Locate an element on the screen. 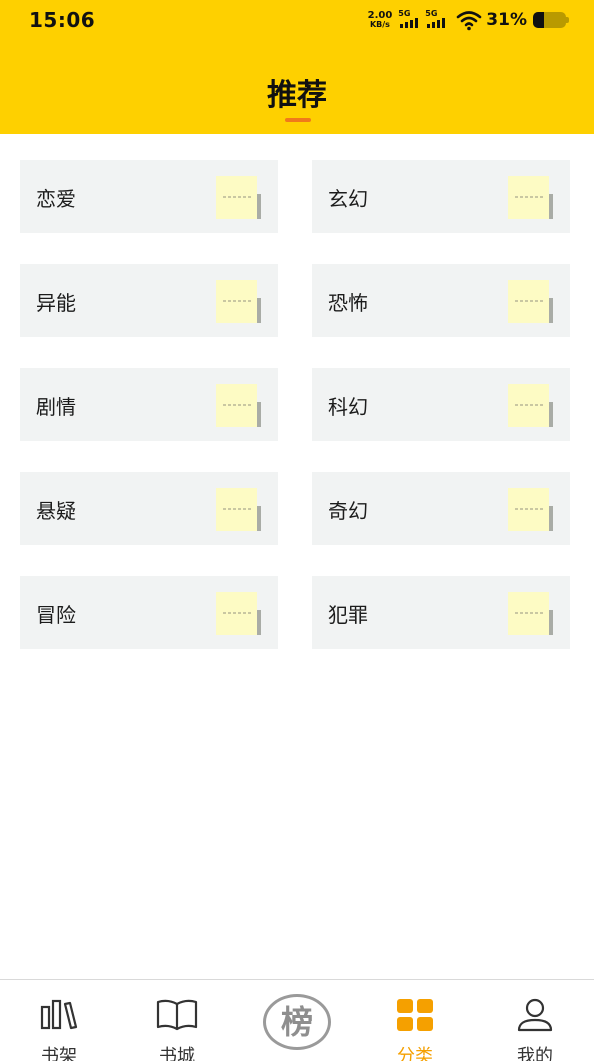 The image size is (594, 1061). category-card: 悬疑 is located at coordinates (149, 508).